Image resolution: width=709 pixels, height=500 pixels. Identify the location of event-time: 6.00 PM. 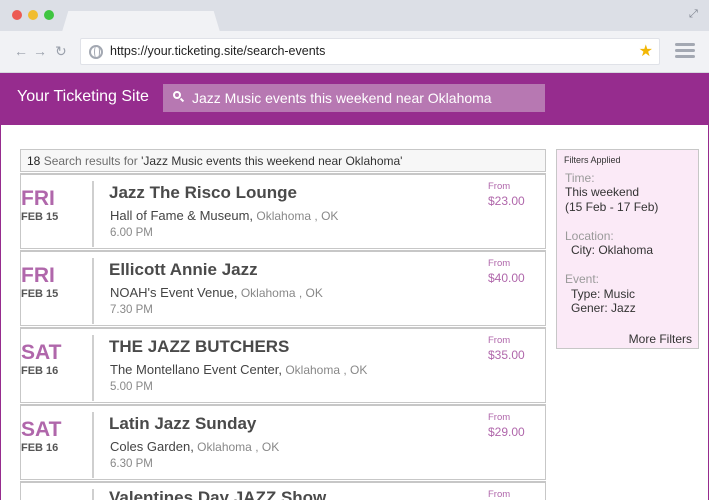
(131, 233).